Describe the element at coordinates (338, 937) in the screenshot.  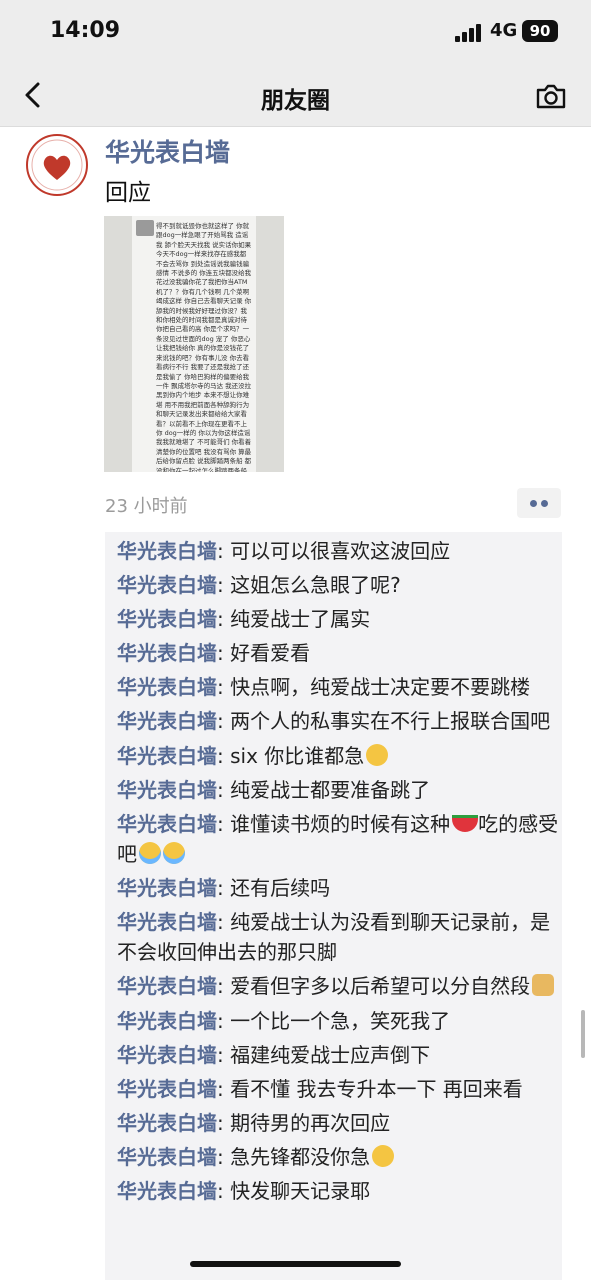
I see `comment-item: 华光表白墙: 纯爱战士认为没看到聊天记录前，是不会收回伸出去的那只脚` at that location.